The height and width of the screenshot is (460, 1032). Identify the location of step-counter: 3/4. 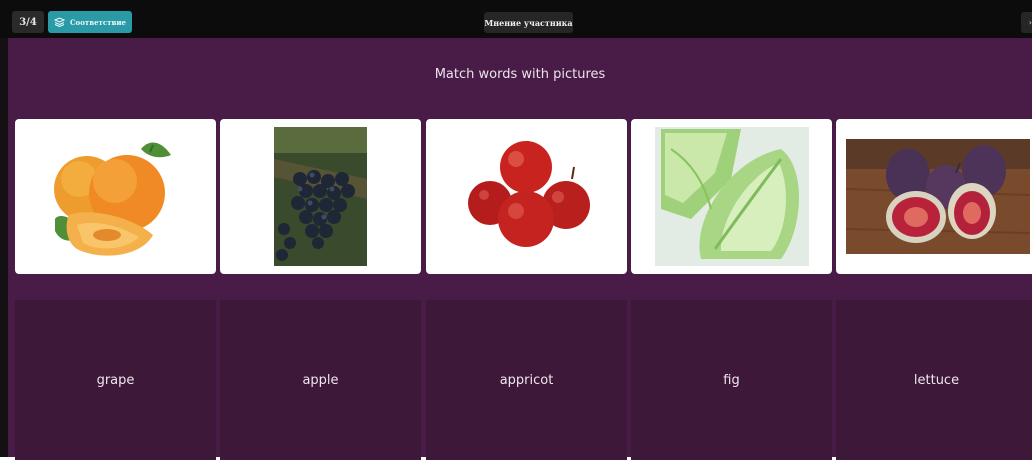
(28, 22).